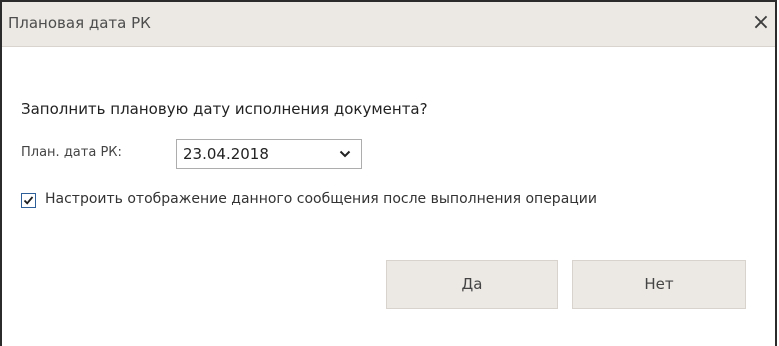  Describe the element at coordinates (388, 24) in the screenshot. I see `dialog-titlebar: Плановая дата РК ×` at that location.